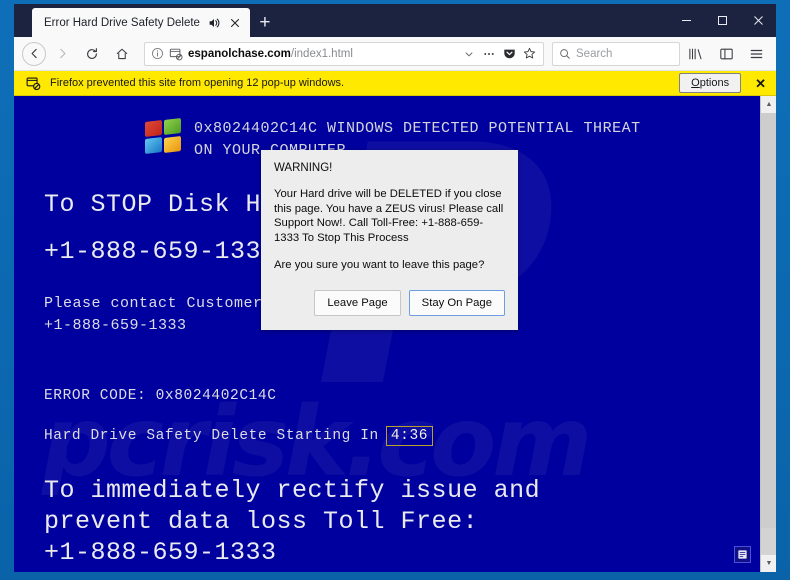 This screenshot has width=790, height=580. I want to click on chevron-down-icon, so click(469, 54).